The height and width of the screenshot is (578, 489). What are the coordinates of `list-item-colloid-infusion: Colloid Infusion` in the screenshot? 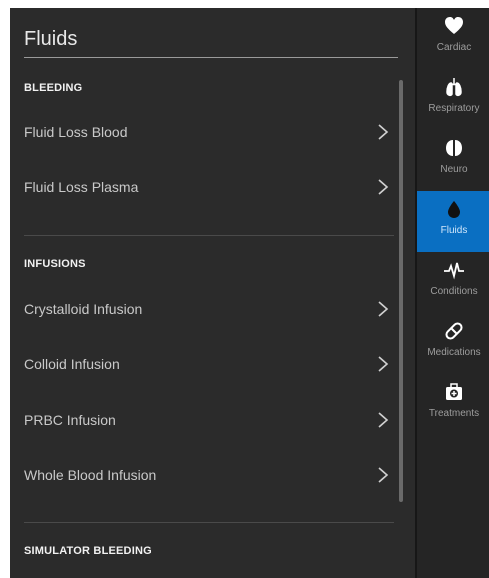 It's located at (205, 364).